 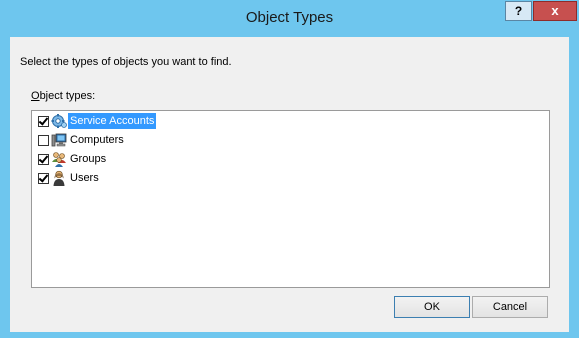 What do you see at coordinates (518, 11) in the screenshot?
I see `help-button: ?` at bounding box center [518, 11].